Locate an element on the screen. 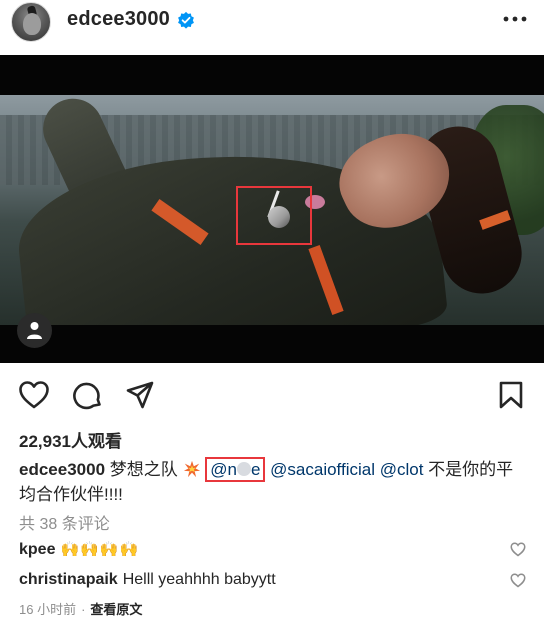 This screenshot has width=544, height=617. avatar-face is located at coordinates (32, 24).